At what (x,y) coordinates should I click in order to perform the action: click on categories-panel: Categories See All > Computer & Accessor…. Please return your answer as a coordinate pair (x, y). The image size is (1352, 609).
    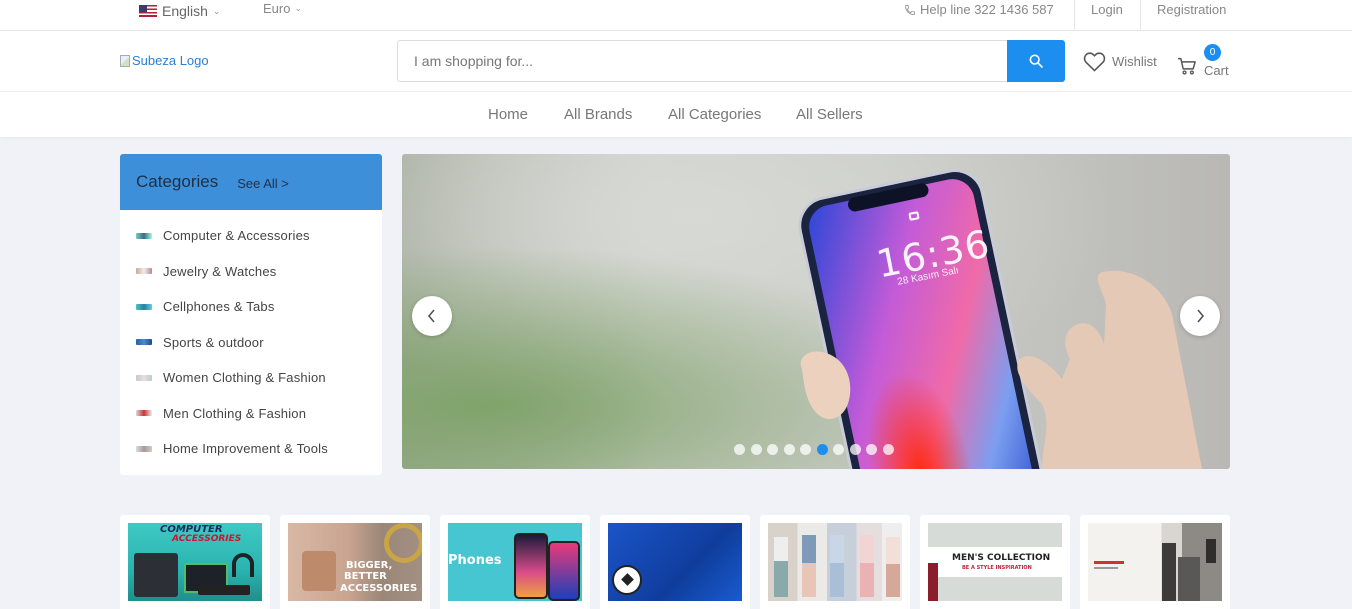
    Looking at the image, I should click on (251, 314).